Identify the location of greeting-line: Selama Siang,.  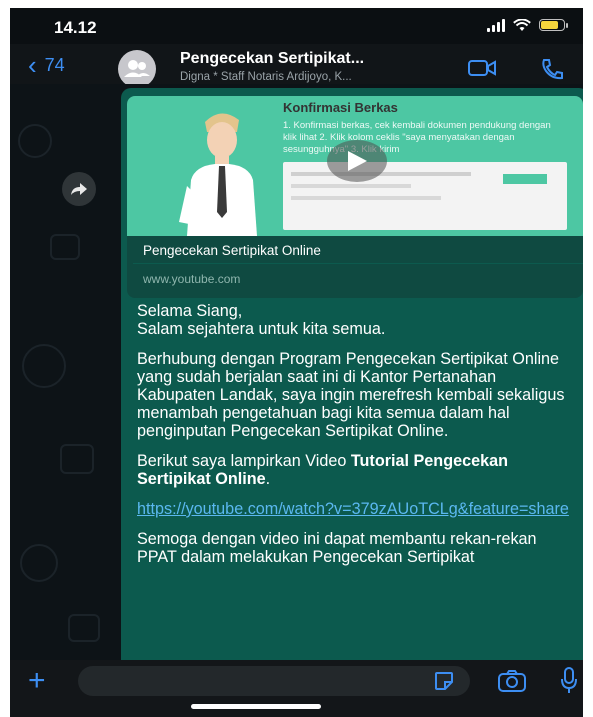
(190, 311).